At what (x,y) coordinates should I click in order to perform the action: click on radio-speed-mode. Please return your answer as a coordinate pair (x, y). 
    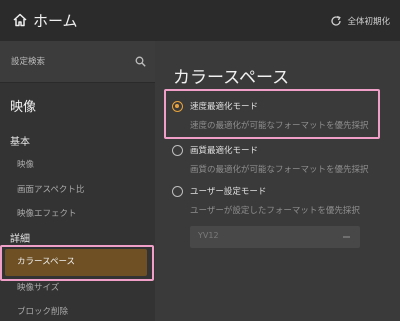
    Looking at the image, I should click on (177, 106).